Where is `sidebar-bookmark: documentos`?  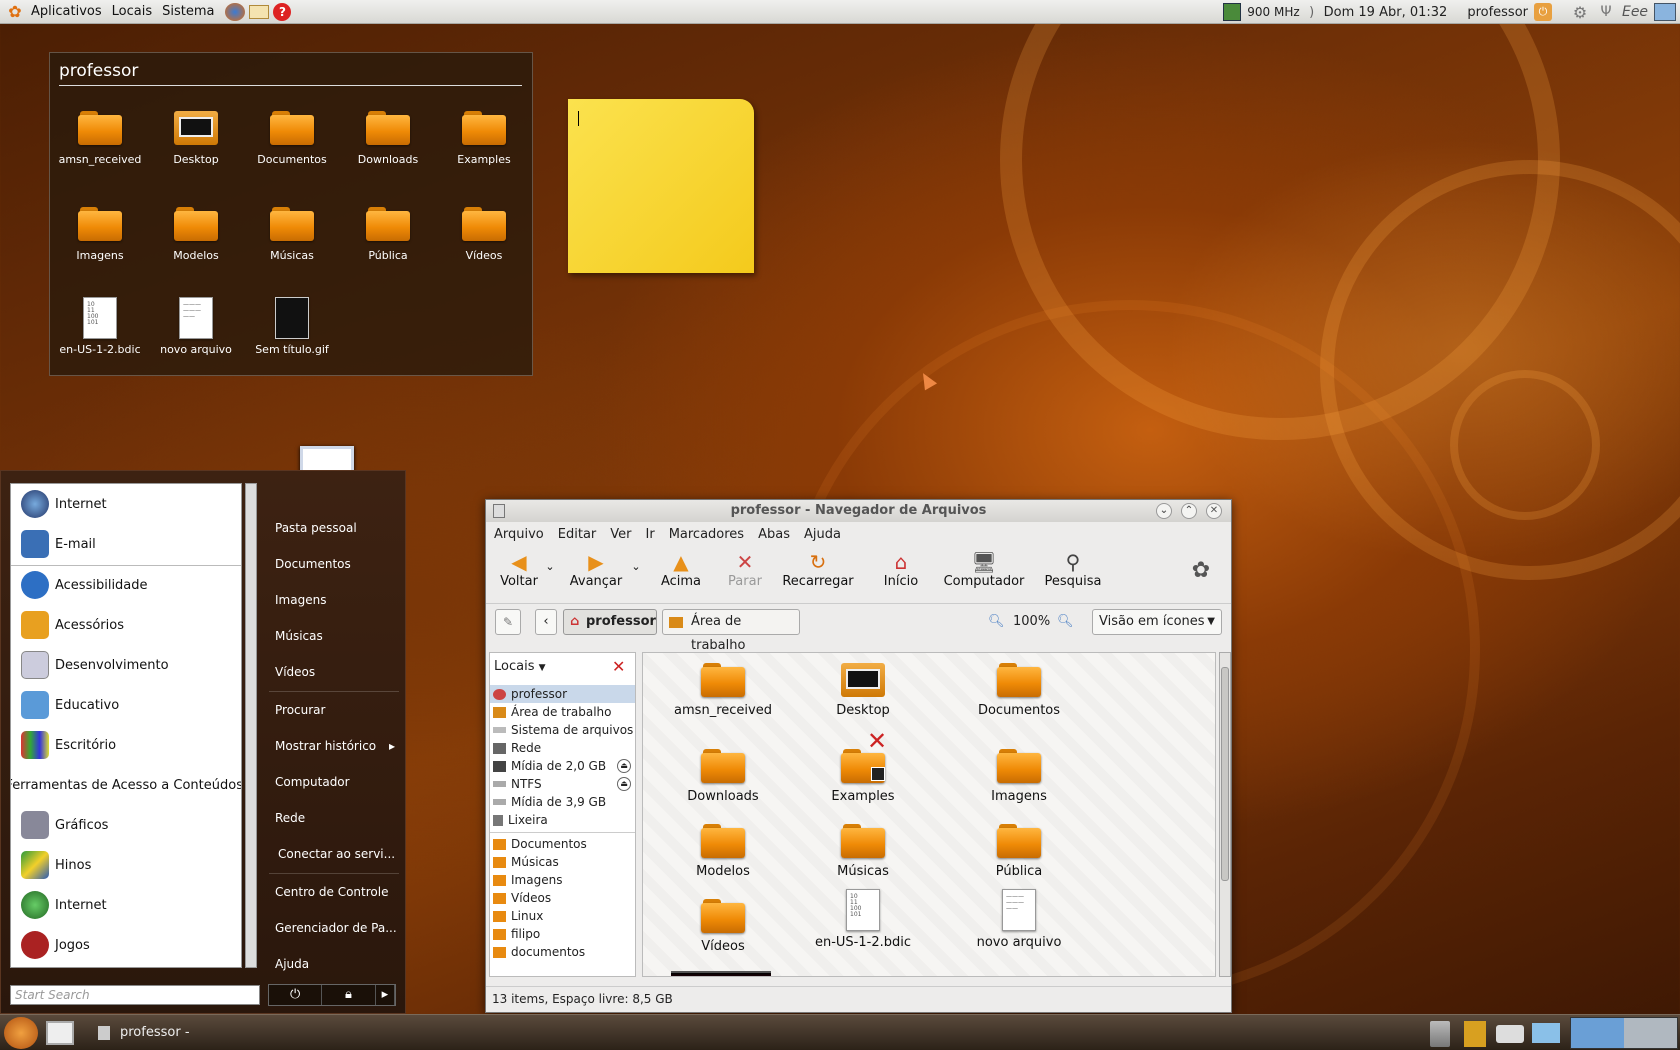 sidebar-bookmark: documentos is located at coordinates (562, 952).